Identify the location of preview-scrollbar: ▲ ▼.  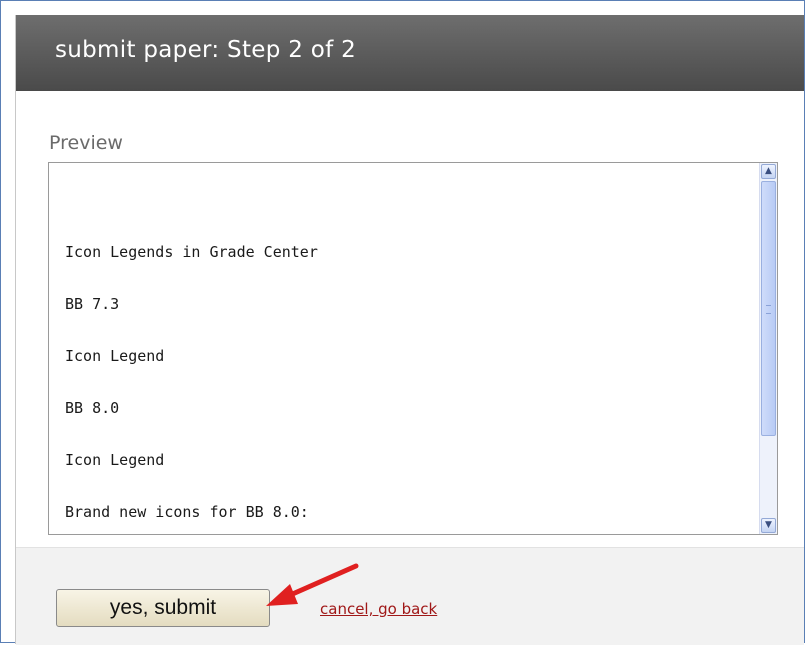
(768, 348).